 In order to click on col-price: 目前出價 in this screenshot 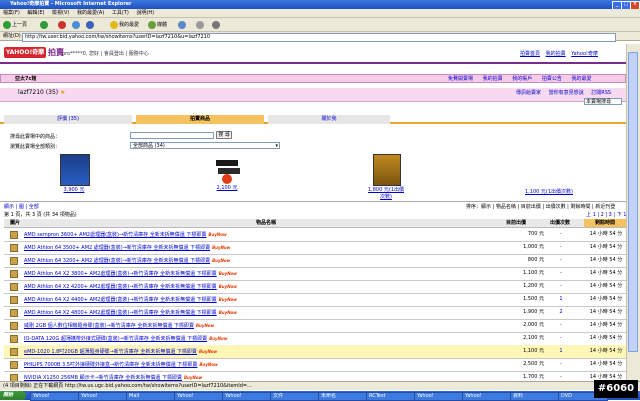, I will do `click(516, 223)`.